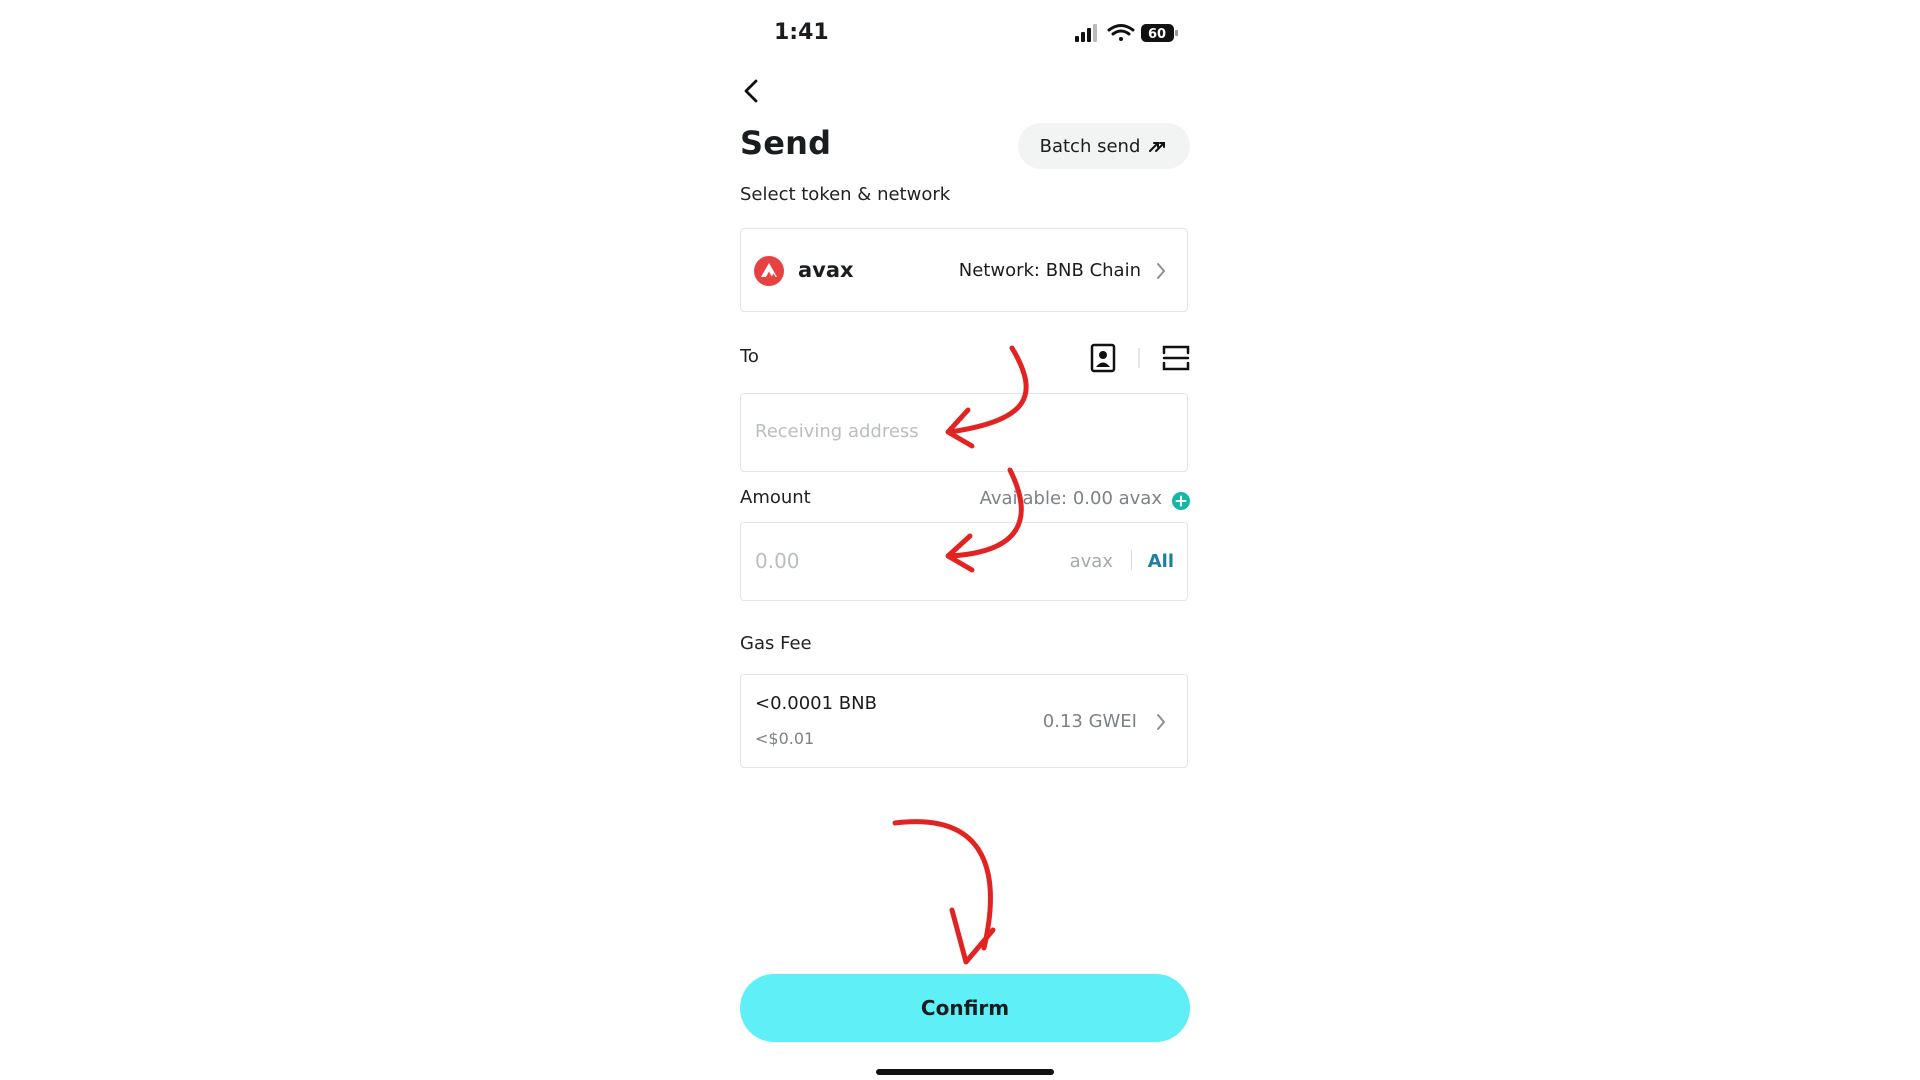 This screenshot has width=1920, height=1080. Describe the element at coordinates (1131, 560) in the screenshot. I see `amount-divider` at that location.